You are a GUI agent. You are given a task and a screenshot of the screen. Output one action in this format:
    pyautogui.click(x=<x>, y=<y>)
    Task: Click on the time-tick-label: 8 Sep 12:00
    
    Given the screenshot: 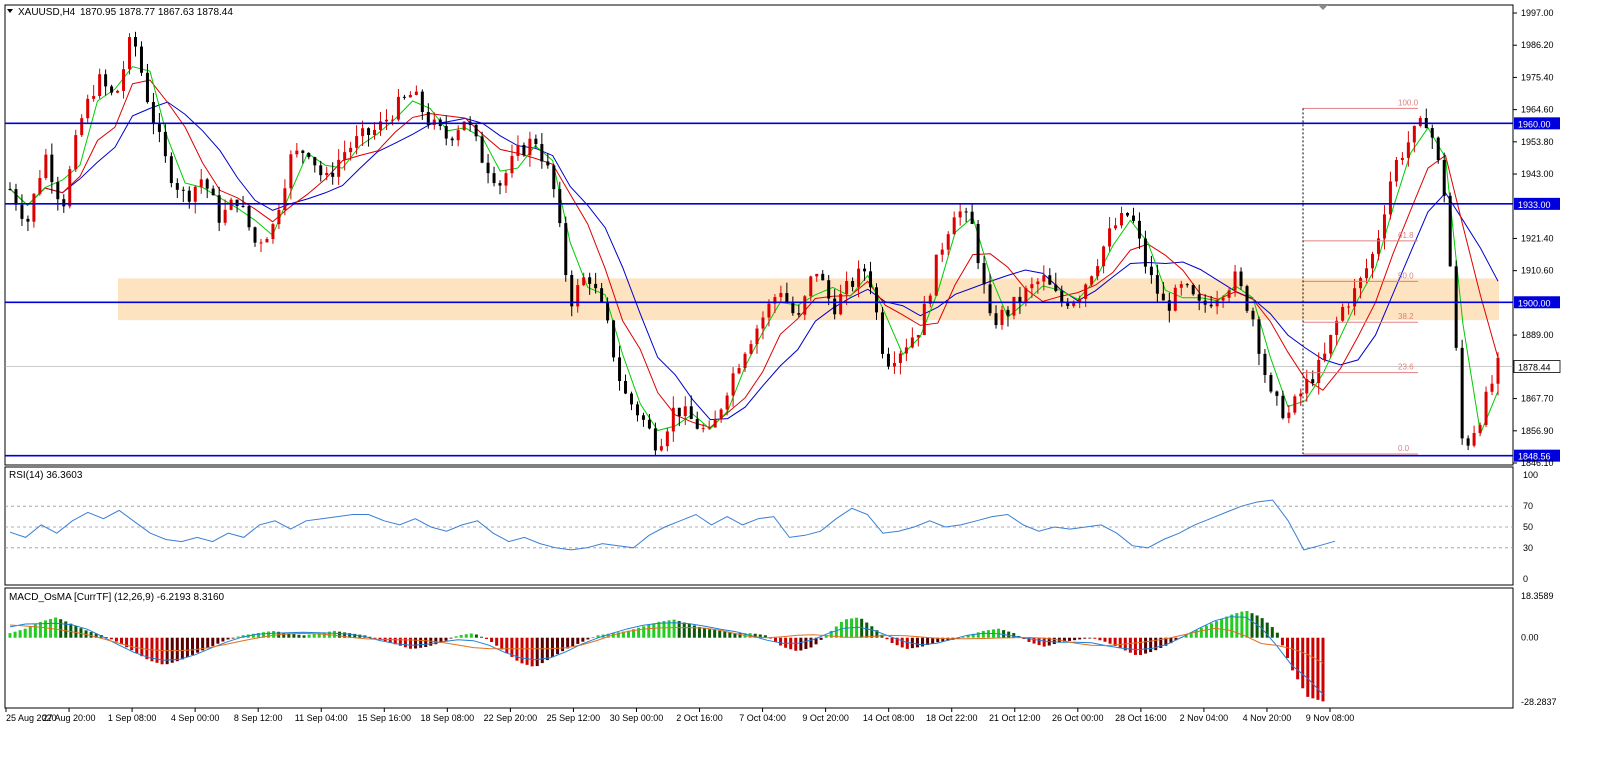 What is the action you would take?
    pyautogui.click(x=258, y=718)
    